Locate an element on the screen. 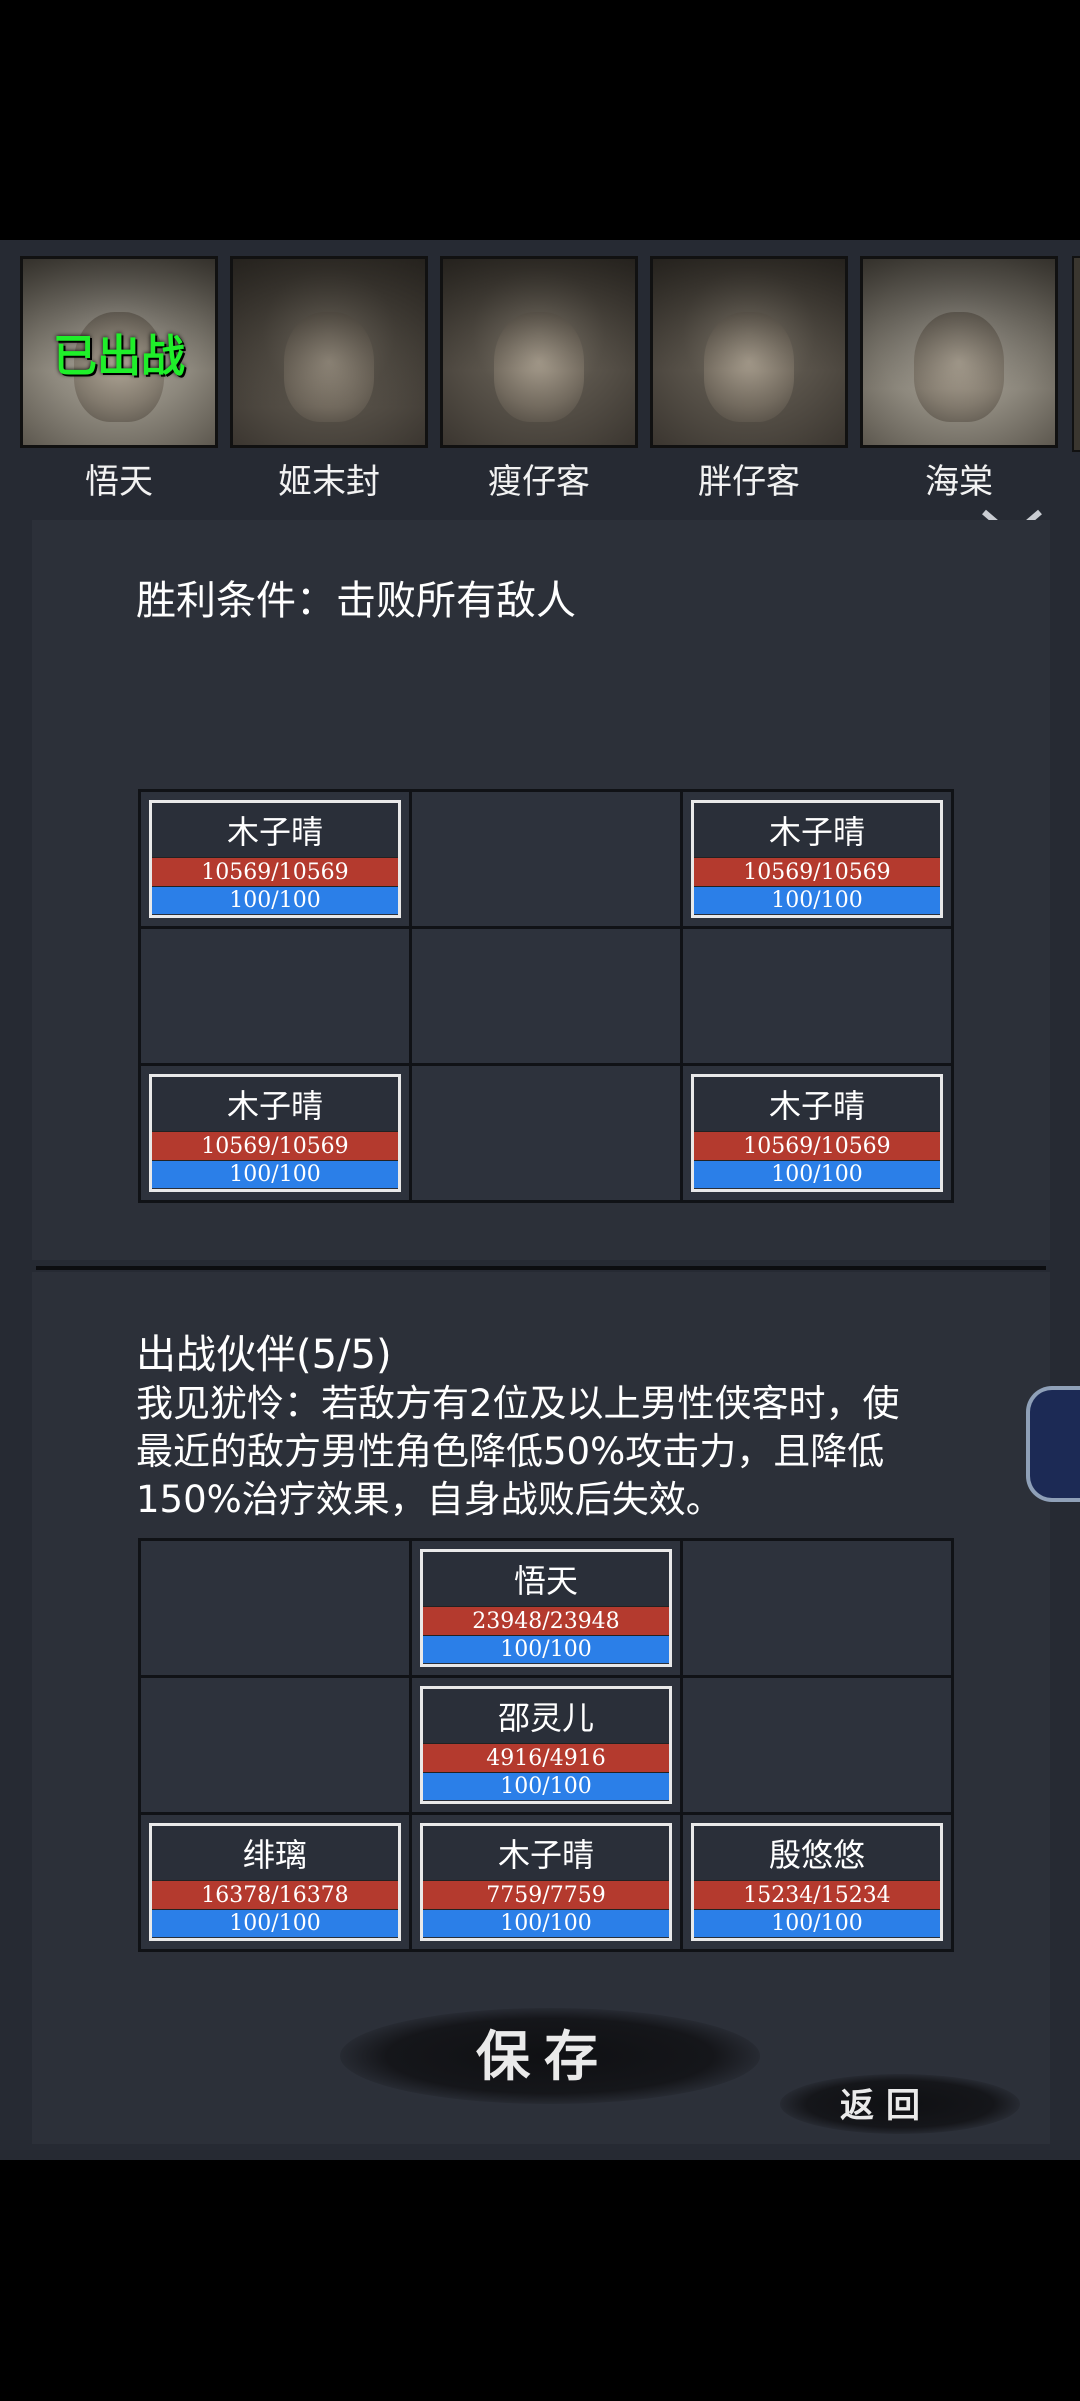 Image resolution: width=1080 pixels, height=2401 pixels. victory-condition: 胜利条件：击败所有敌人 is located at coordinates (356, 601).